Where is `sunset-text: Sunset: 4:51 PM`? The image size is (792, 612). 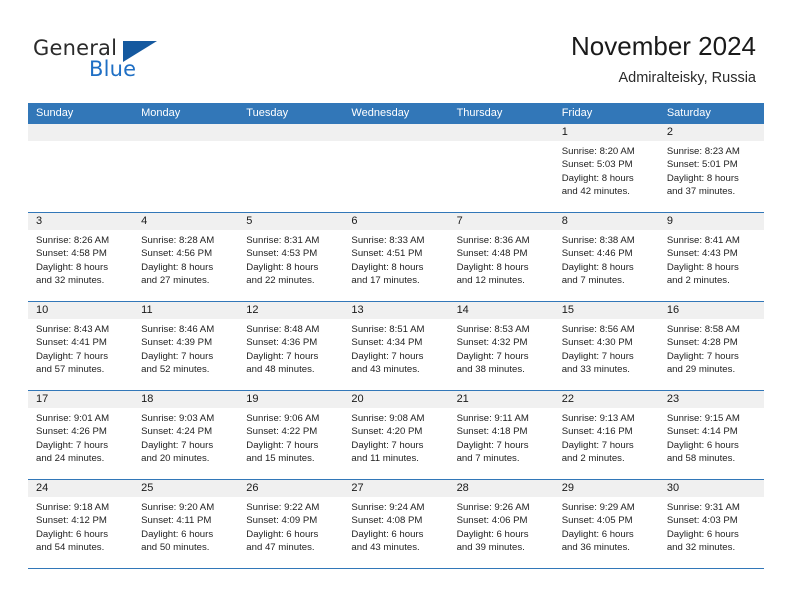 sunset-text: Sunset: 4:51 PM is located at coordinates (387, 254).